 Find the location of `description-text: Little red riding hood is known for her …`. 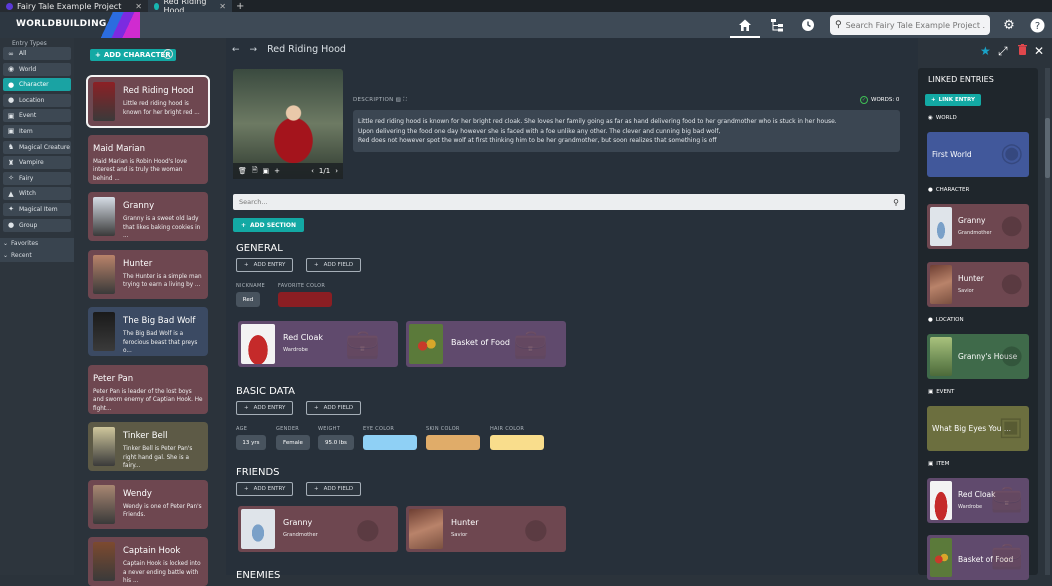

description-text: Little red riding hood is known for her … is located at coordinates (626, 131).